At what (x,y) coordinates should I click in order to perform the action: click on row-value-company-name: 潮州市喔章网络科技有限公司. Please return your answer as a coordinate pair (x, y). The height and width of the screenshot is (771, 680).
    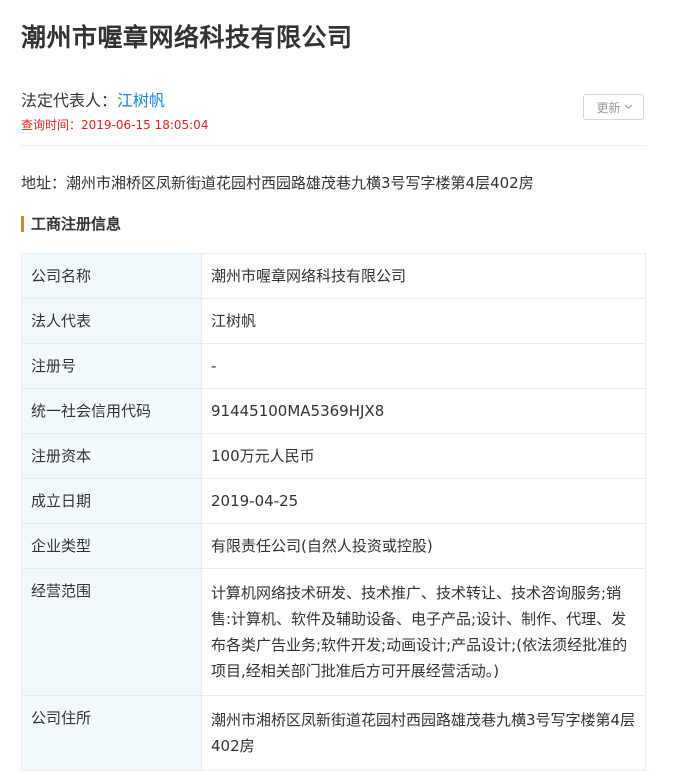
    Looking at the image, I should click on (423, 276).